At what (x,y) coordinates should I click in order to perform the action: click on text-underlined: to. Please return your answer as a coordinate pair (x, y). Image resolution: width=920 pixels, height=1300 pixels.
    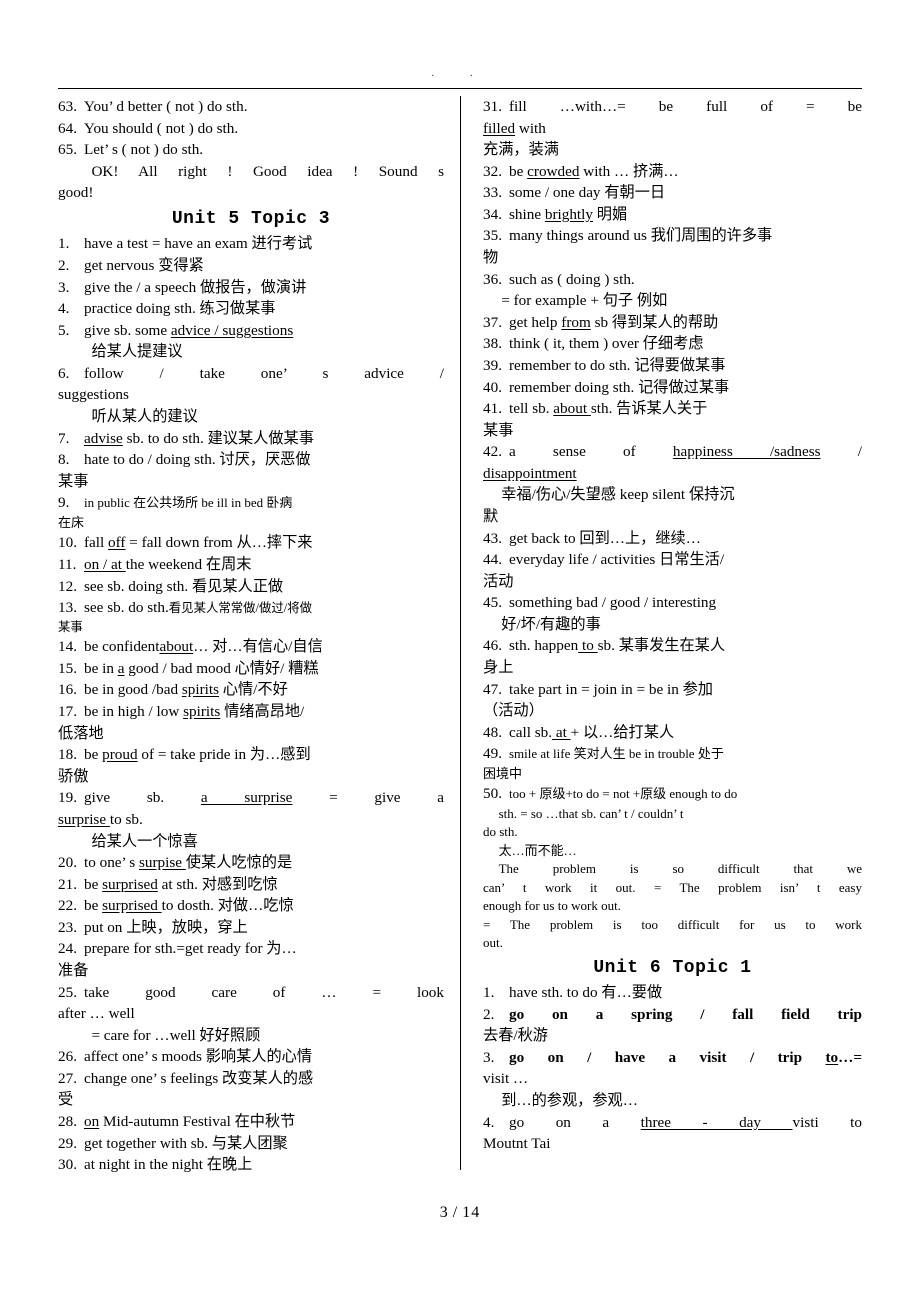
    Looking at the image, I should click on (588, 646).